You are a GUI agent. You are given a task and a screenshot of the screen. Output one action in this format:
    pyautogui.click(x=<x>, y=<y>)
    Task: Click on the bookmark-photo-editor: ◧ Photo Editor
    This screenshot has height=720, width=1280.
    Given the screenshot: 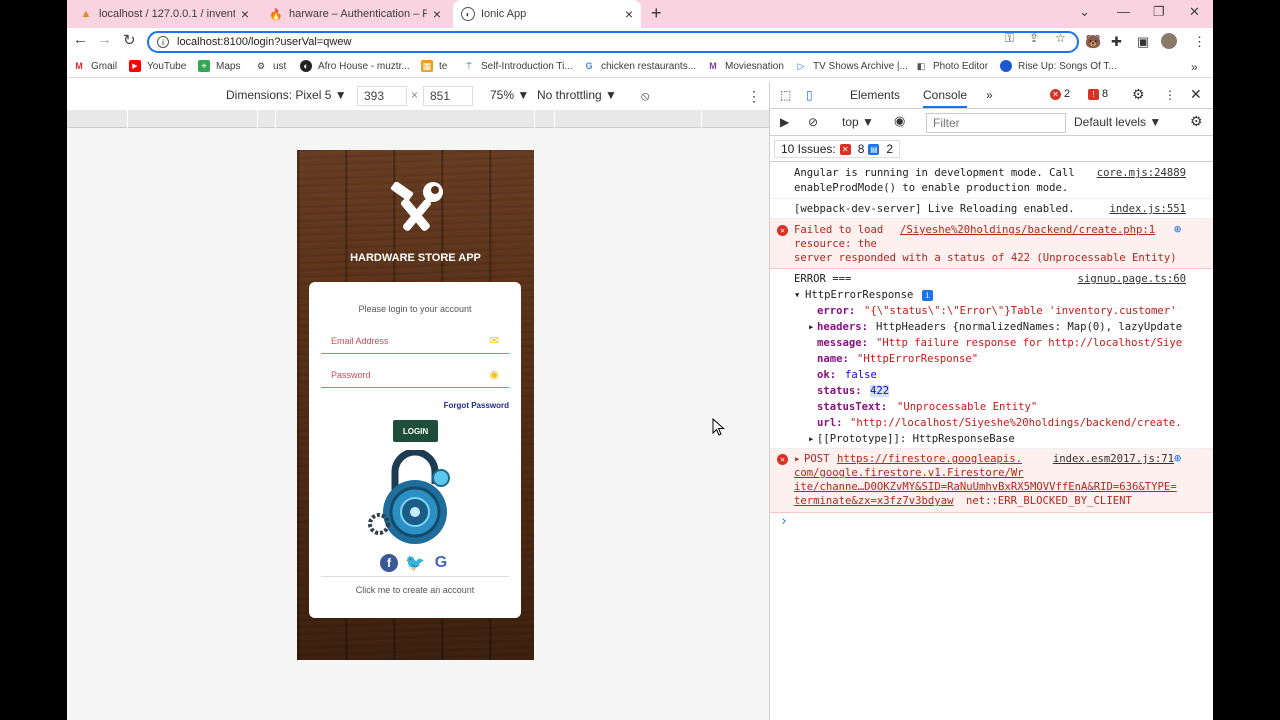 What is the action you would take?
    pyautogui.click(x=951, y=66)
    